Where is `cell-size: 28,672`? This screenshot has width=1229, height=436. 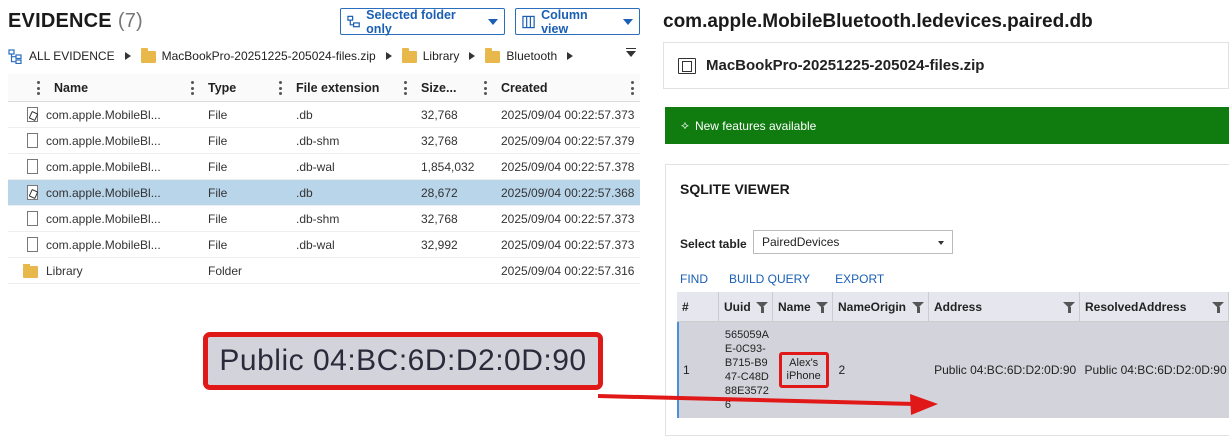
cell-size: 28,672 is located at coordinates (439, 192).